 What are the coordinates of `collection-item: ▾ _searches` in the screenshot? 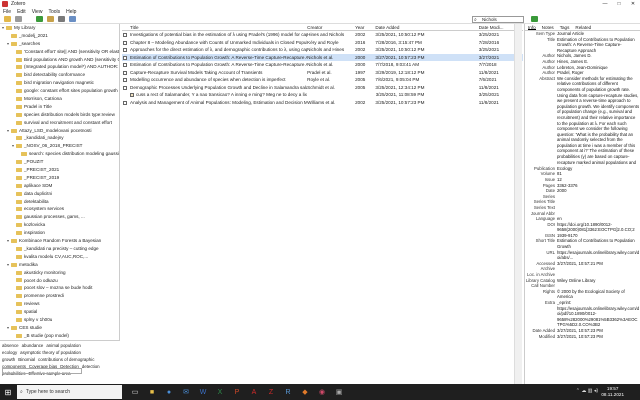 It's located at (59, 44).